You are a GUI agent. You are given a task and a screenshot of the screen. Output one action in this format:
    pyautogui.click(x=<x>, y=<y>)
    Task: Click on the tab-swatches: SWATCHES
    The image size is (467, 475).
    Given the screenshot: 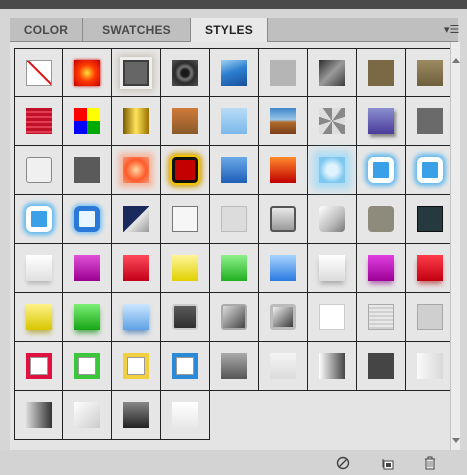 What is the action you would take?
    pyautogui.click(x=137, y=30)
    